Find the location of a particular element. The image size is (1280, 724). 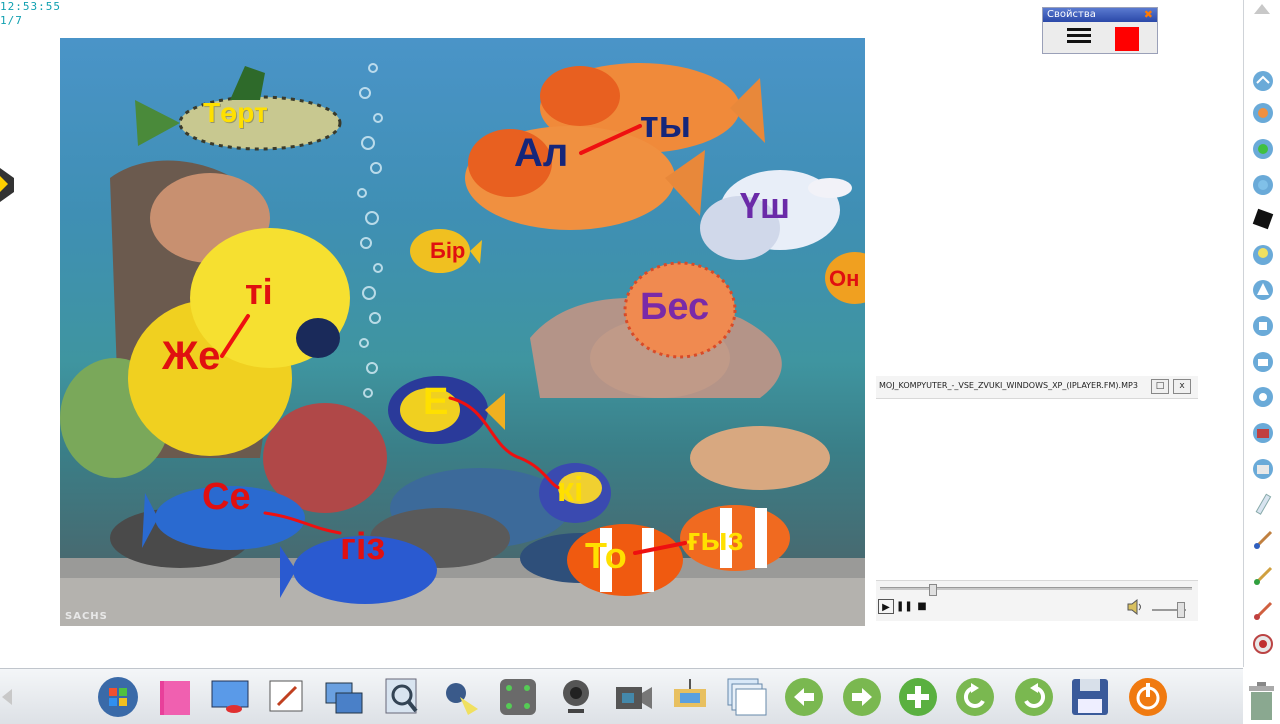

close-player-icon: x is located at coordinates (1182, 386).